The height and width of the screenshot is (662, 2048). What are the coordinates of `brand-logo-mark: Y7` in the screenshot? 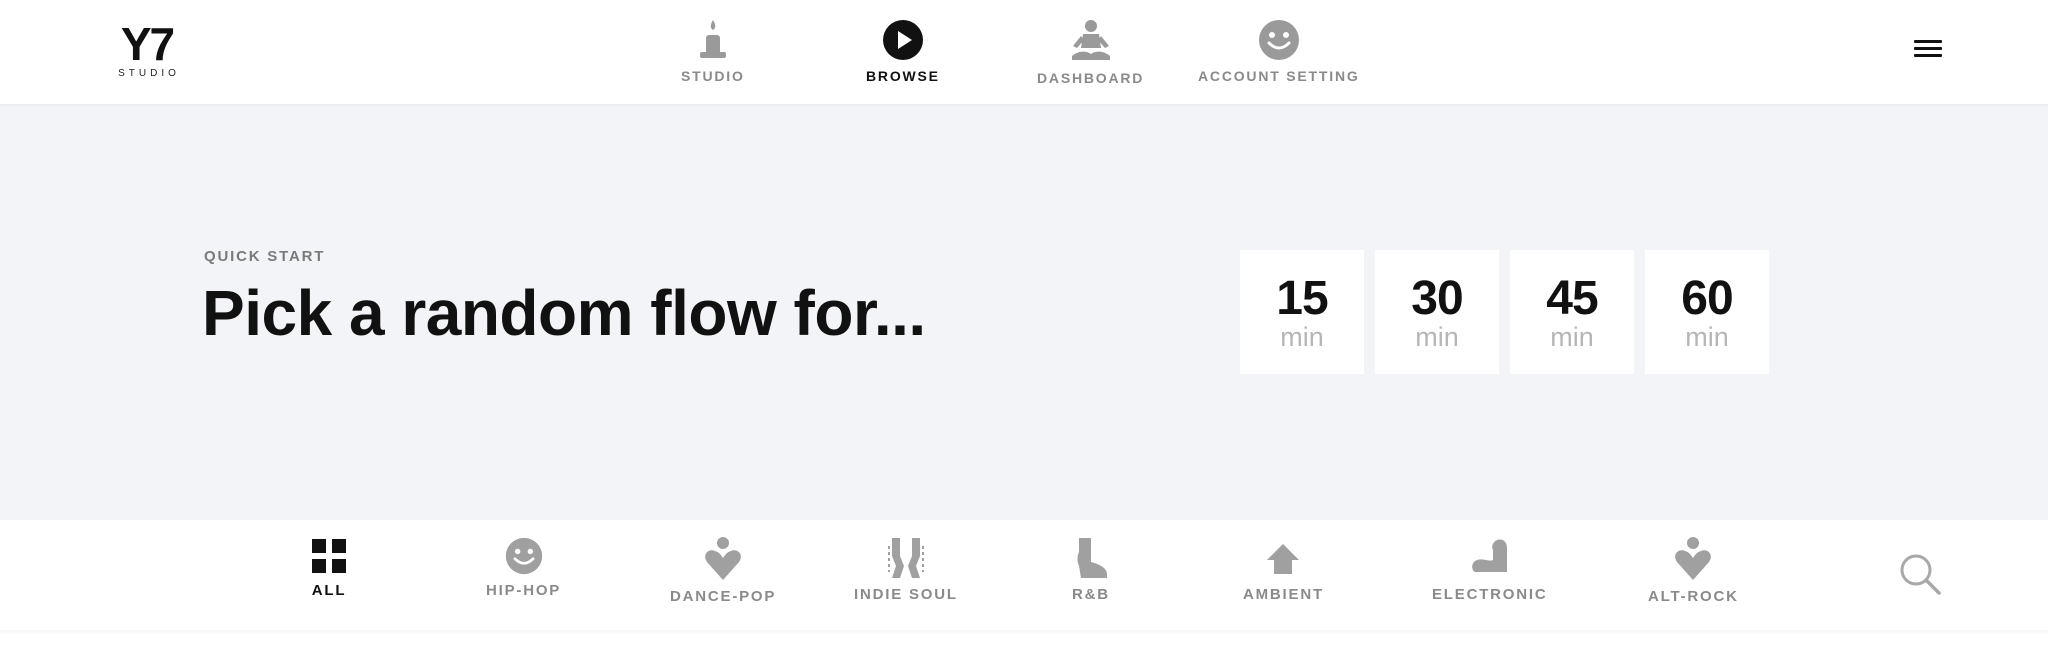 It's located at (147, 44).